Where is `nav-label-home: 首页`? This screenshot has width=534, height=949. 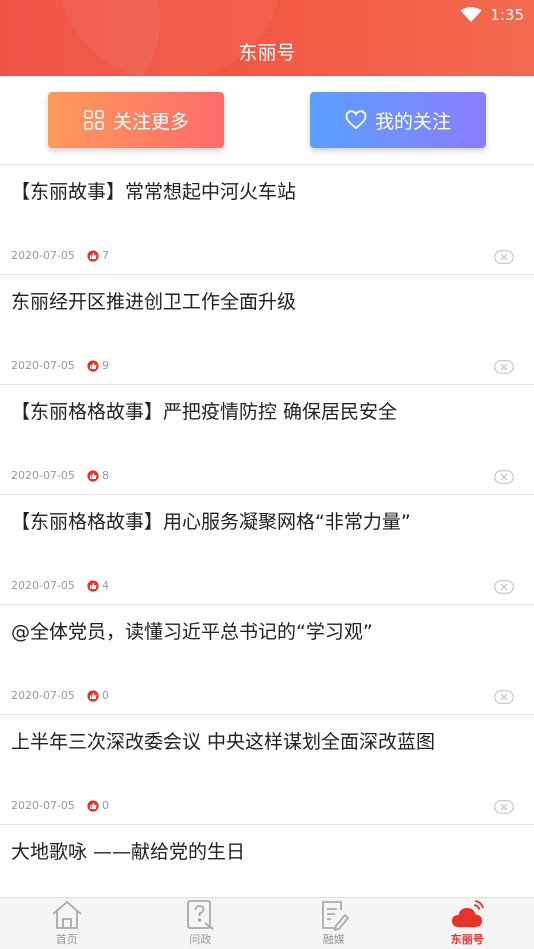 nav-label-home: 首页 is located at coordinates (66, 939).